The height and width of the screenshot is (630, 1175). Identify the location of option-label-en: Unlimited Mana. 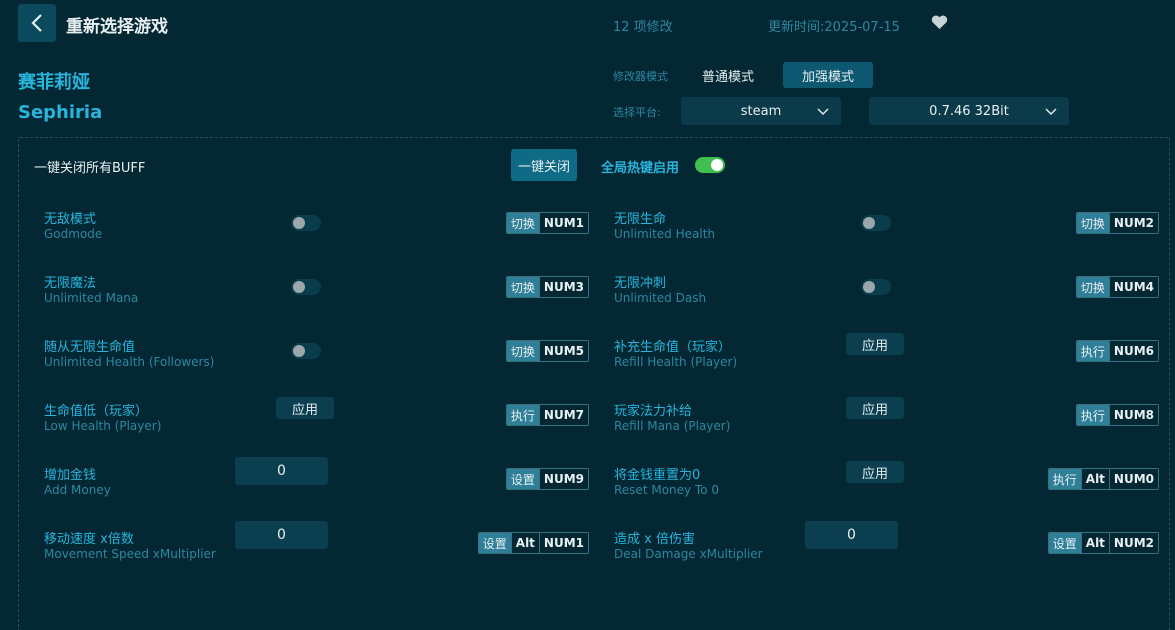
(91, 298).